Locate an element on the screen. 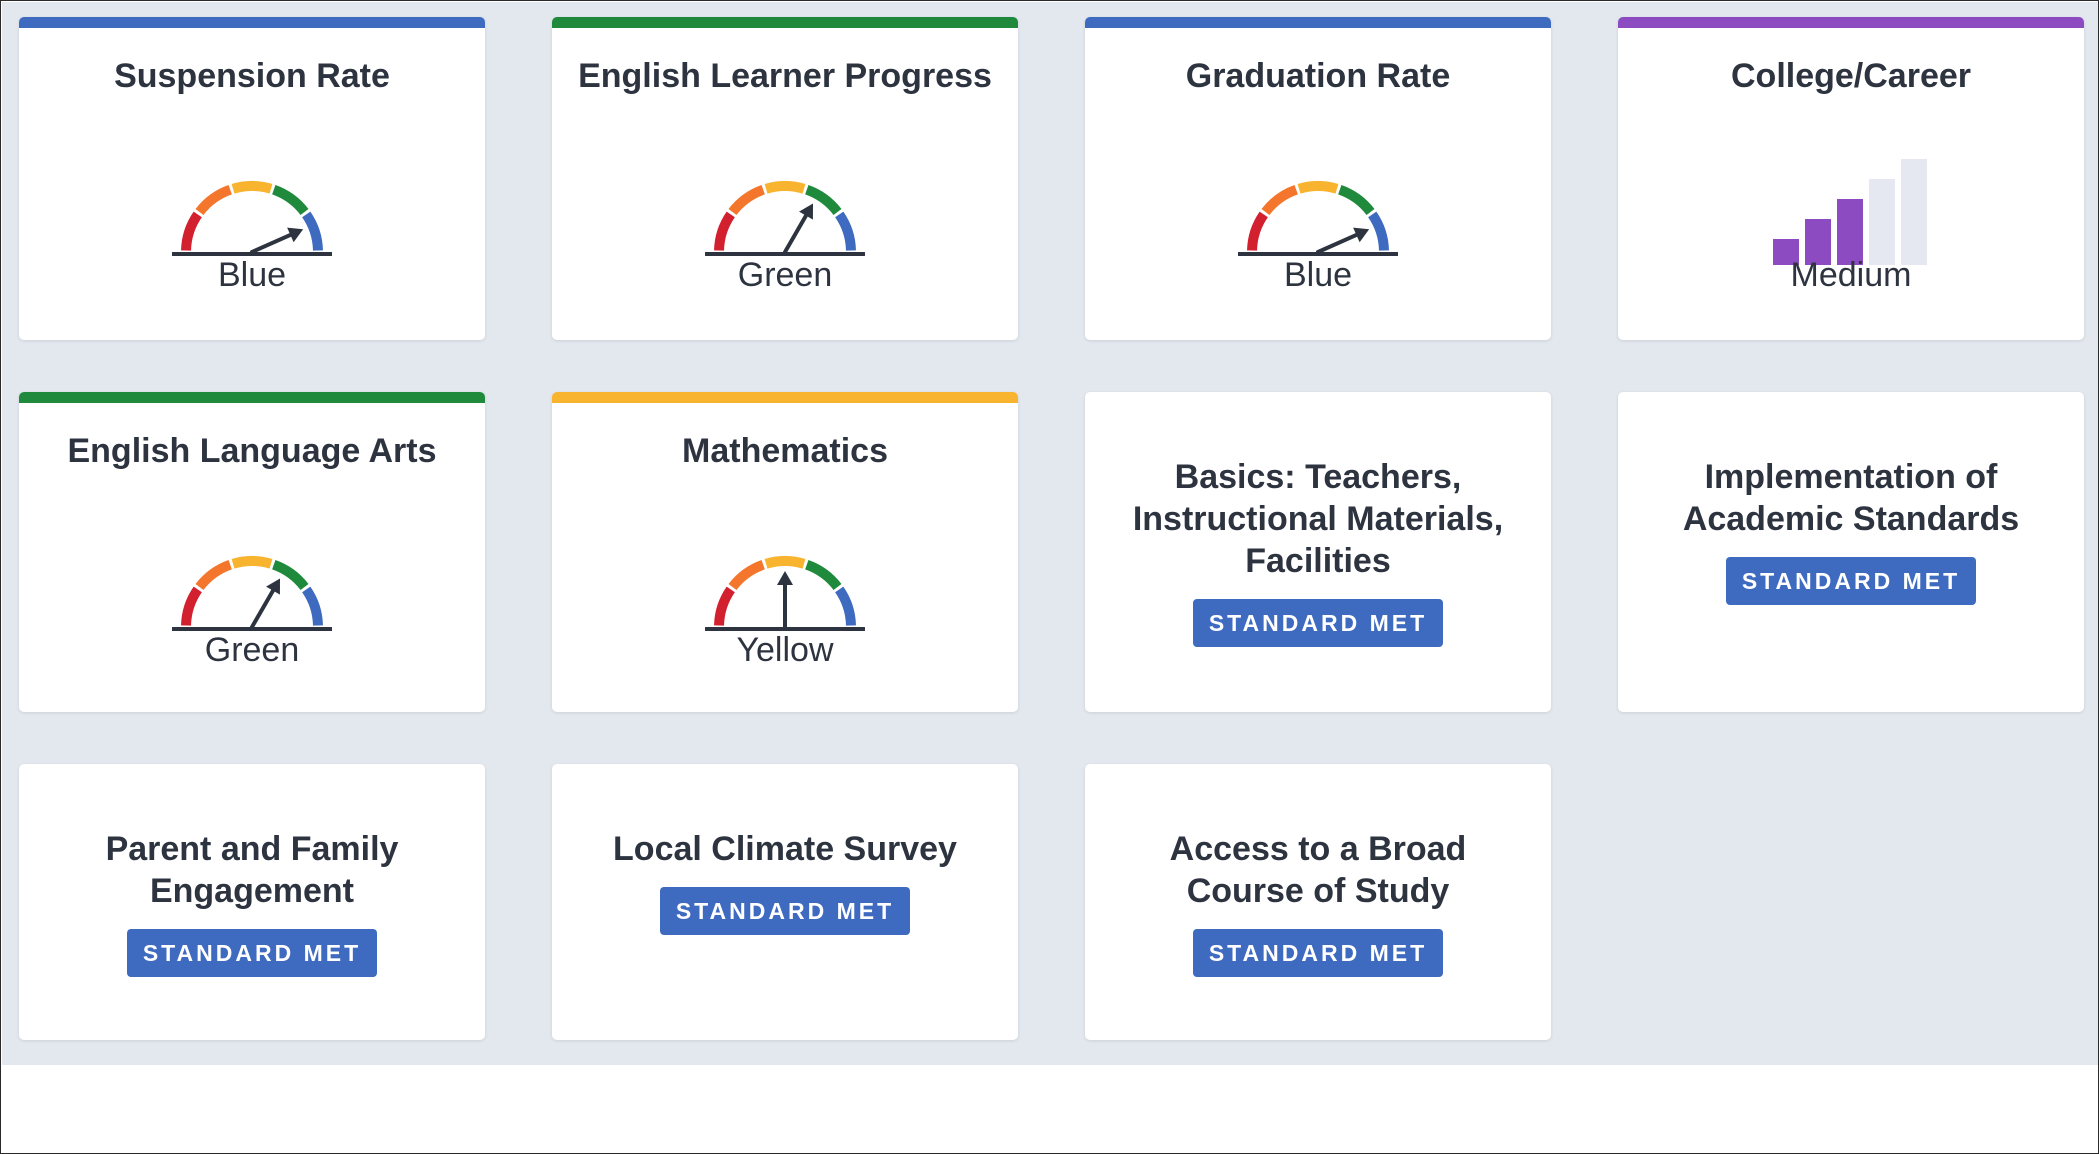 This screenshot has width=2099, height=1154. card-title: Graduation Rate is located at coordinates (1318, 76).